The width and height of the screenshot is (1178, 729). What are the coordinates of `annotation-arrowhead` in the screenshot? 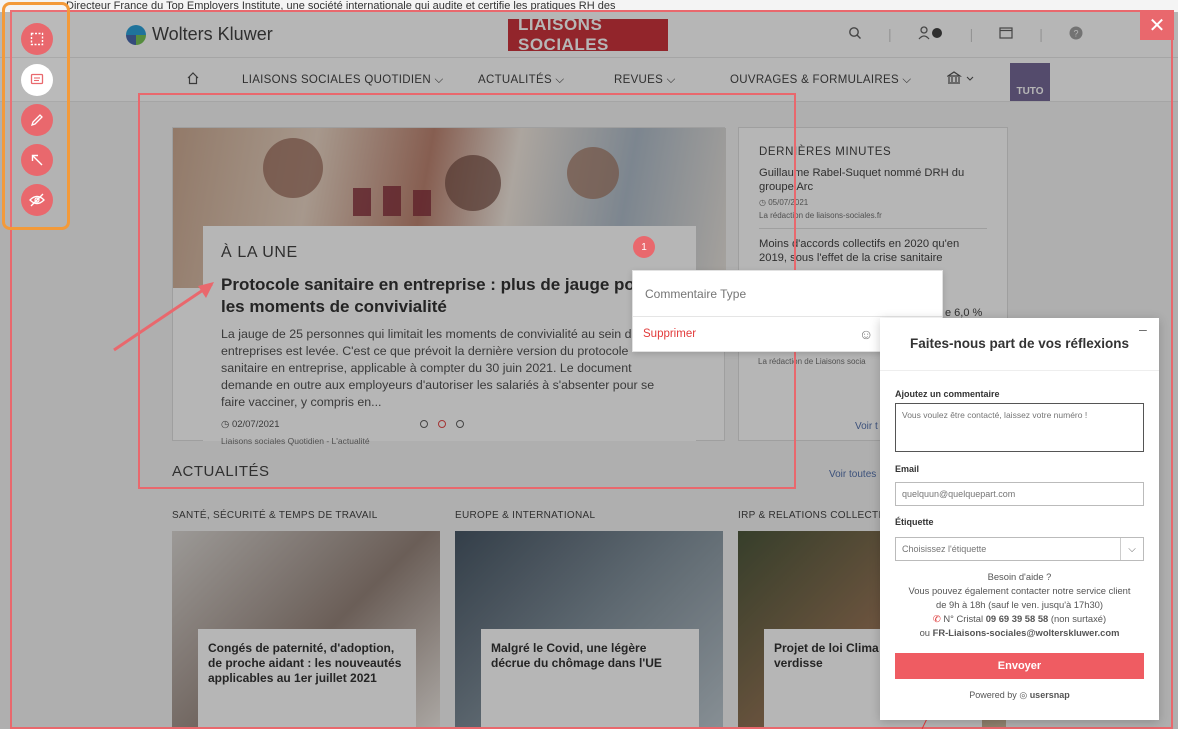 It's located at (206, 290).